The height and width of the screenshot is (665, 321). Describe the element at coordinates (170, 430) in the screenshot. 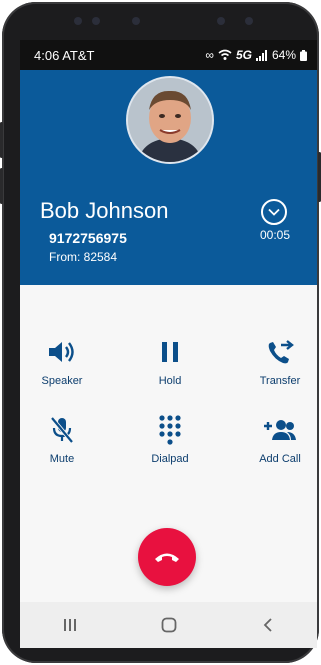

I see `dialpad-icon` at that location.